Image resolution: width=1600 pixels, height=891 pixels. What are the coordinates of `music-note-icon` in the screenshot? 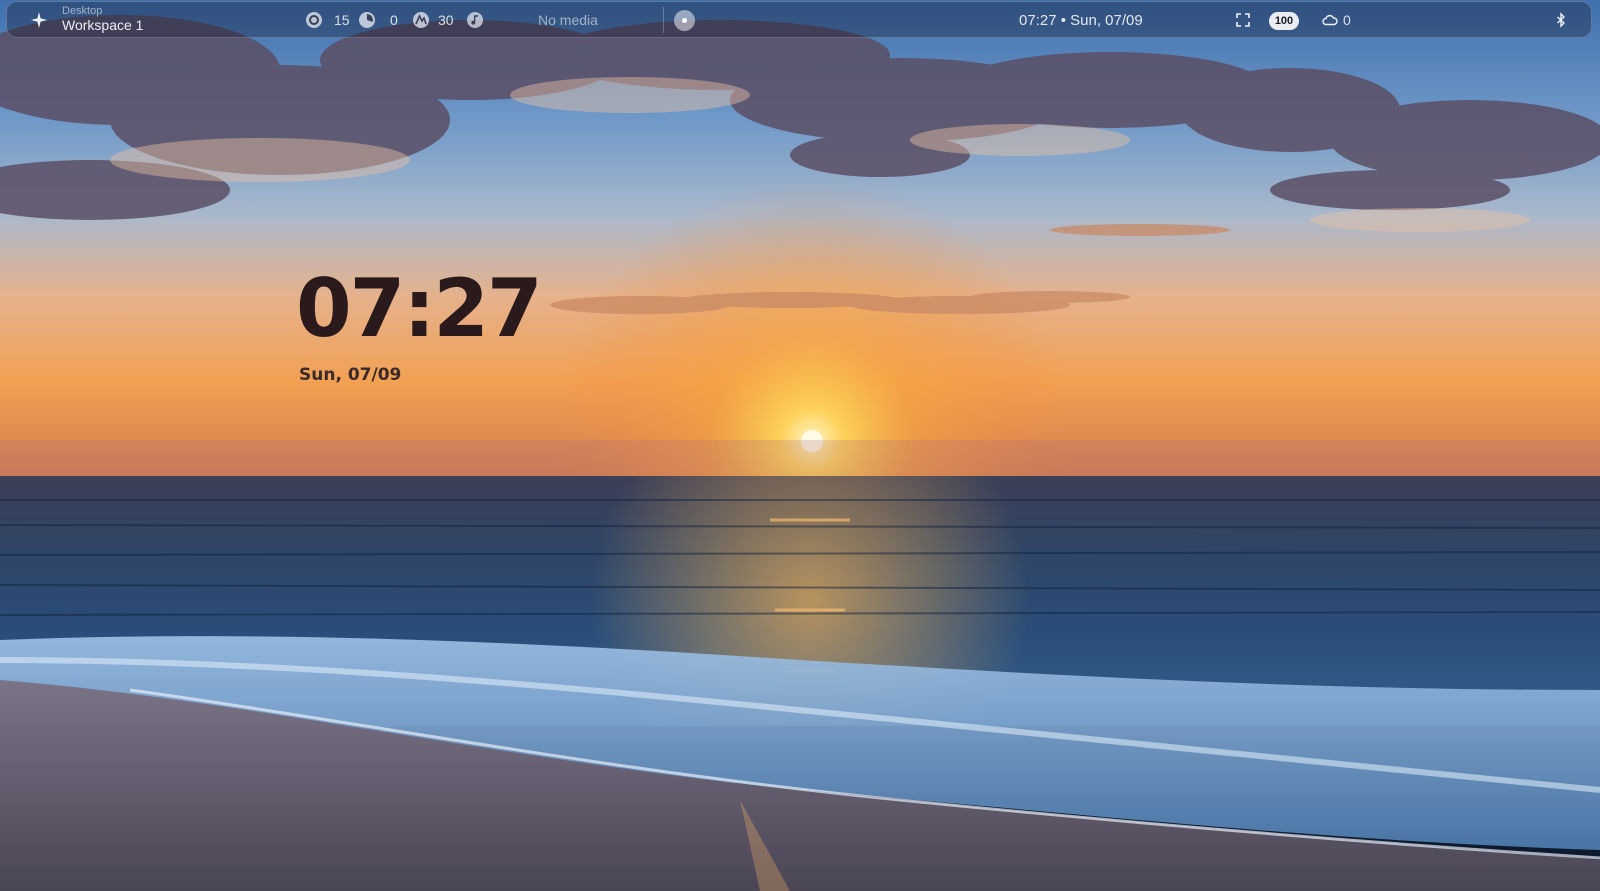 It's located at (475, 20).